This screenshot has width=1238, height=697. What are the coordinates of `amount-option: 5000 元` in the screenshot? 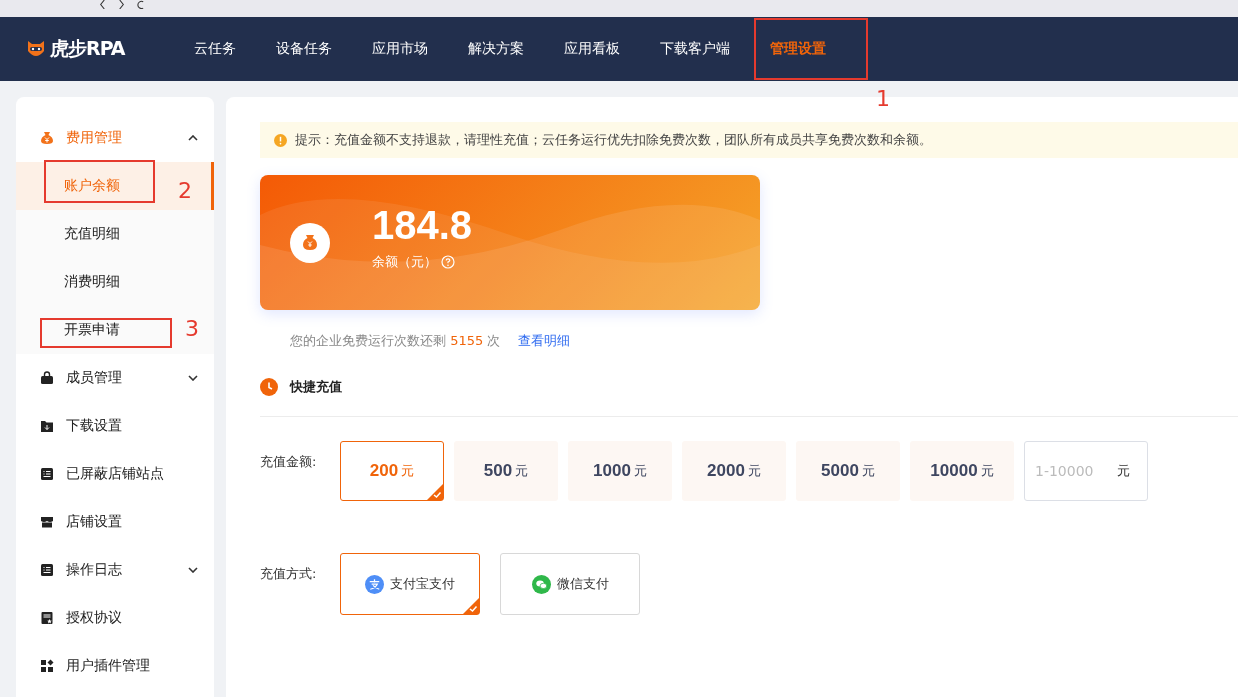 It's located at (848, 471).